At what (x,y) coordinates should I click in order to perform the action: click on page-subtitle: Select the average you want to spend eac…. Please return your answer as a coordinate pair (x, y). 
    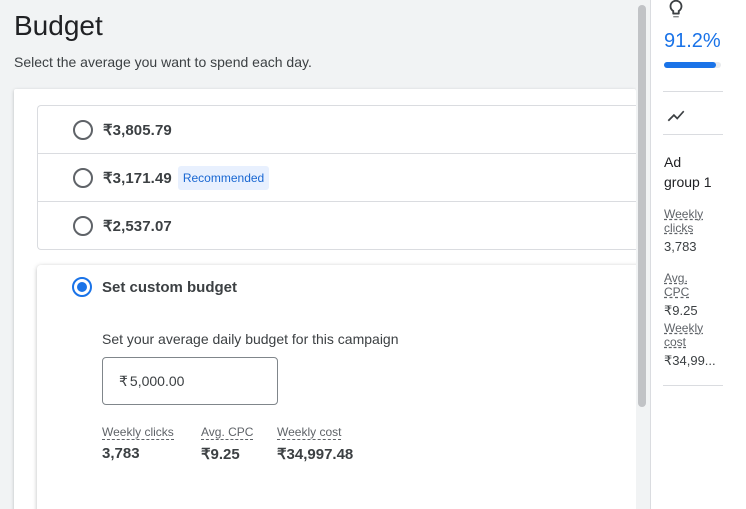
    Looking at the image, I should click on (163, 62).